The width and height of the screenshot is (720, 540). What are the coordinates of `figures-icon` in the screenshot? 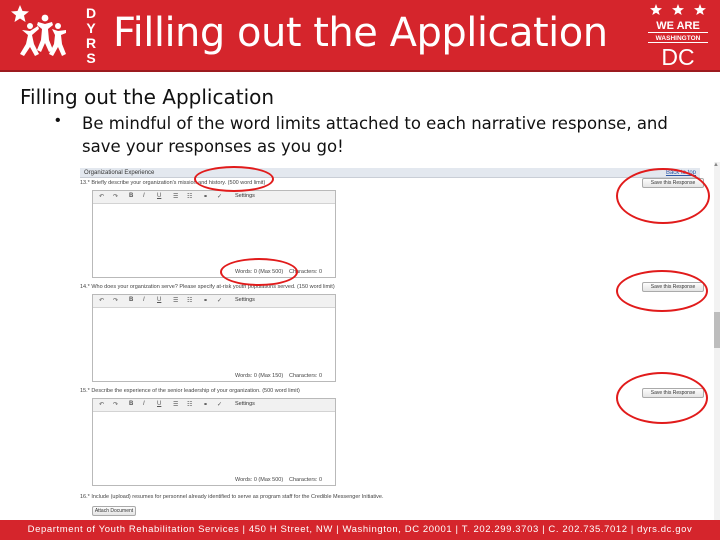 It's located at (43, 35).